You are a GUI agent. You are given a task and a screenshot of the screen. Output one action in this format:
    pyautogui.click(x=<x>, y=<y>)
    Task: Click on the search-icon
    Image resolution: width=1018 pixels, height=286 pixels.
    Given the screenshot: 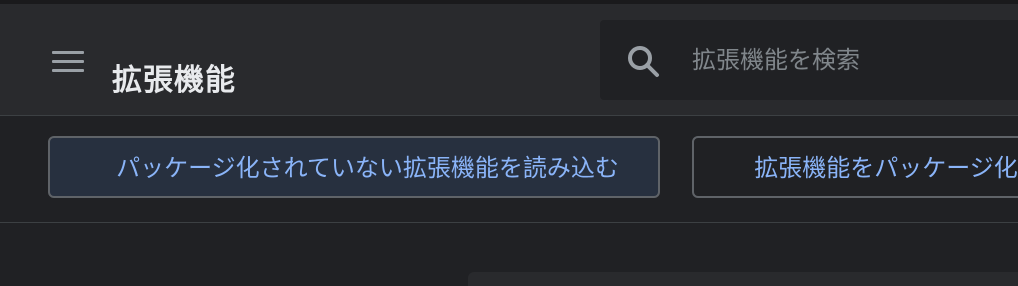 What is the action you would take?
    pyautogui.click(x=643, y=61)
    